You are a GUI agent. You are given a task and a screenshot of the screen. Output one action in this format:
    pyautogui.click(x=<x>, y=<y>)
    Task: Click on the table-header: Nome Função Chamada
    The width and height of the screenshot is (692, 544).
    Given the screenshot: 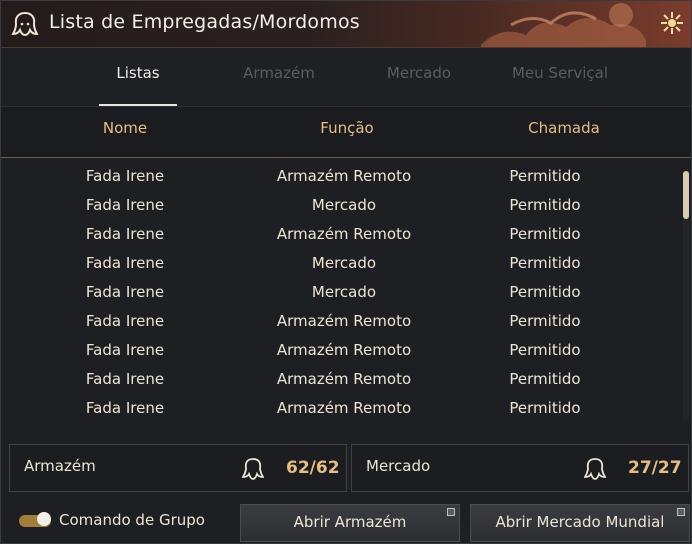 What is the action you would take?
    pyautogui.click(x=346, y=132)
    